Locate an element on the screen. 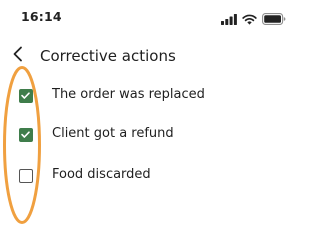  signal-icon is located at coordinates (229, 19).